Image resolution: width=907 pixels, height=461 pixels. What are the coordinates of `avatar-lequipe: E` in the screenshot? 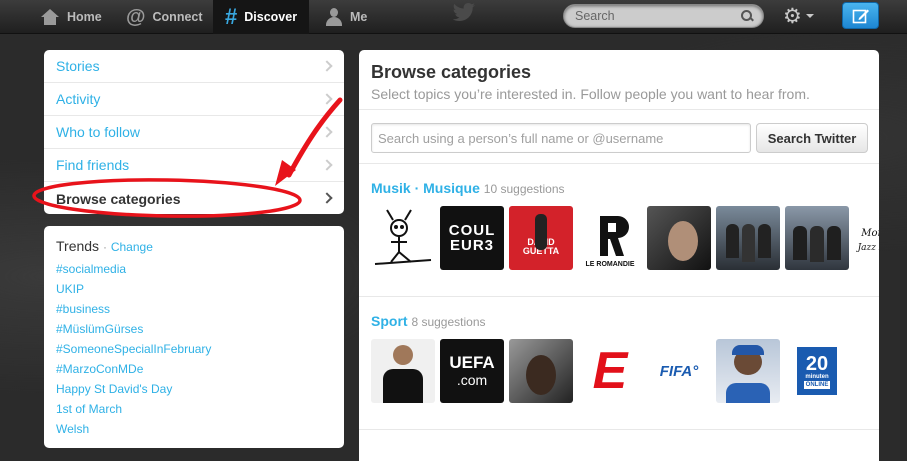 It's located at (610, 371).